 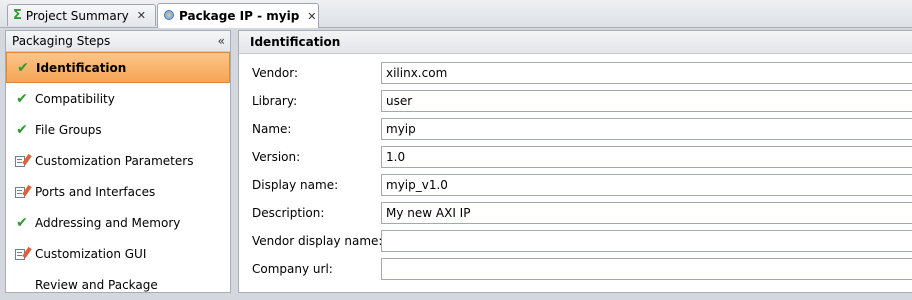 I want to click on name-row: Name: myip, so click(x=575, y=129).